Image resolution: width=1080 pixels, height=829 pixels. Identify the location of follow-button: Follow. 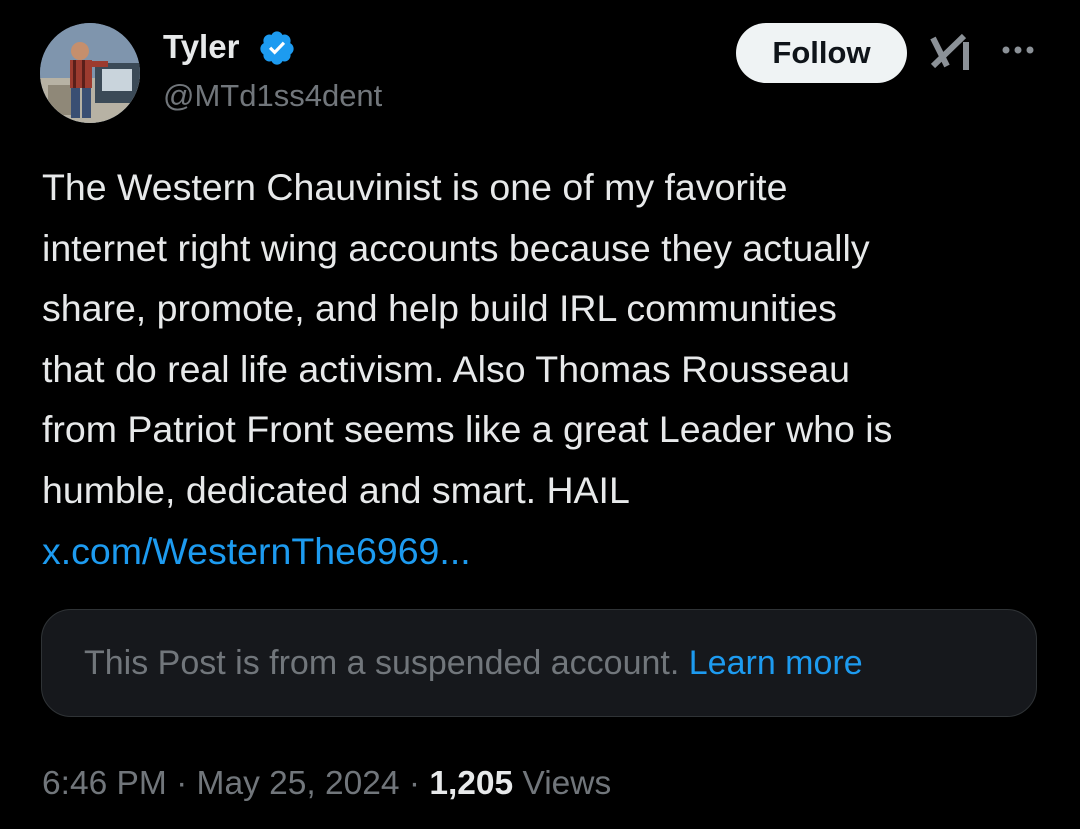
(821, 53).